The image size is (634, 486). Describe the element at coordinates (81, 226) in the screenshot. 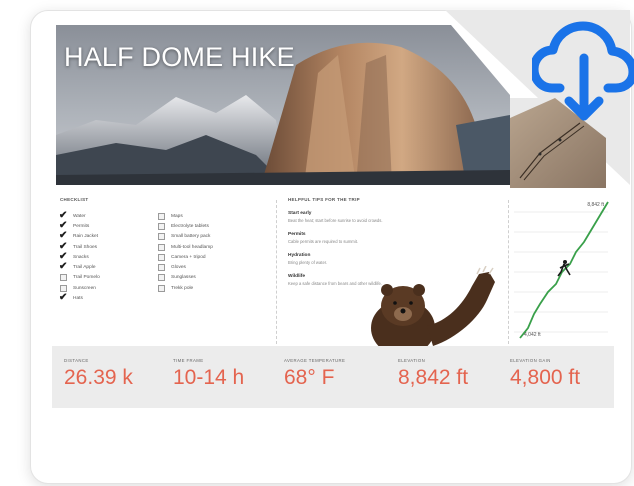

I see `checklist-item-label: Permits` at that location.